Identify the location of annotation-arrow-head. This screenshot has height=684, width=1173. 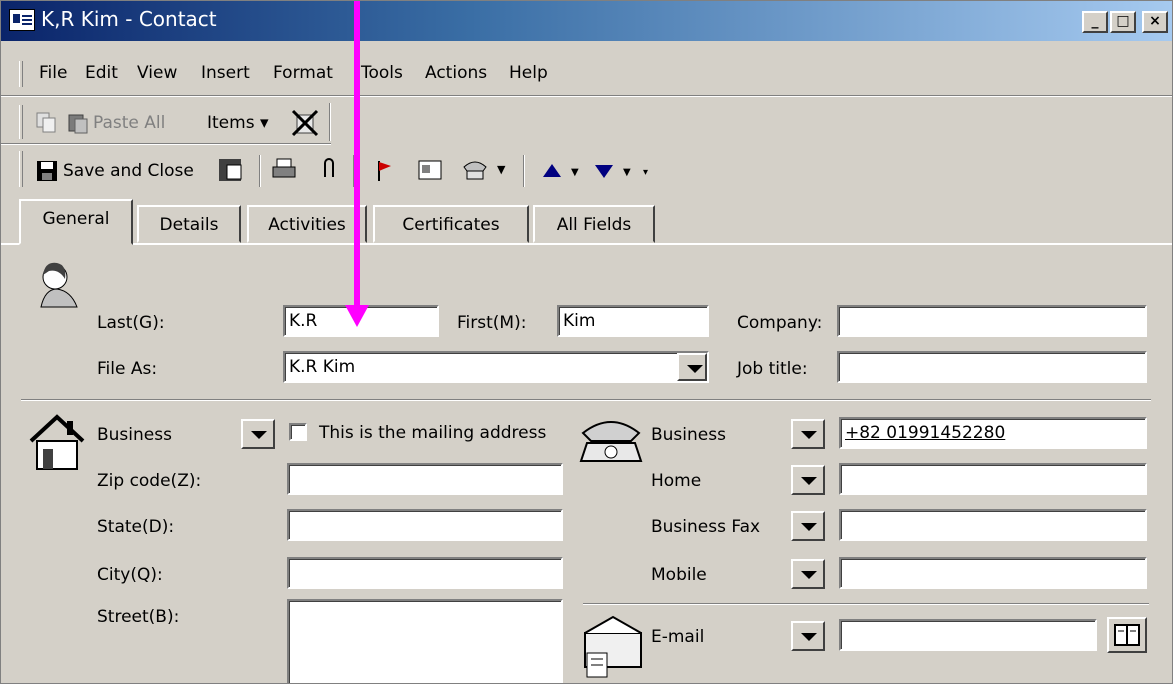
(357, 316).